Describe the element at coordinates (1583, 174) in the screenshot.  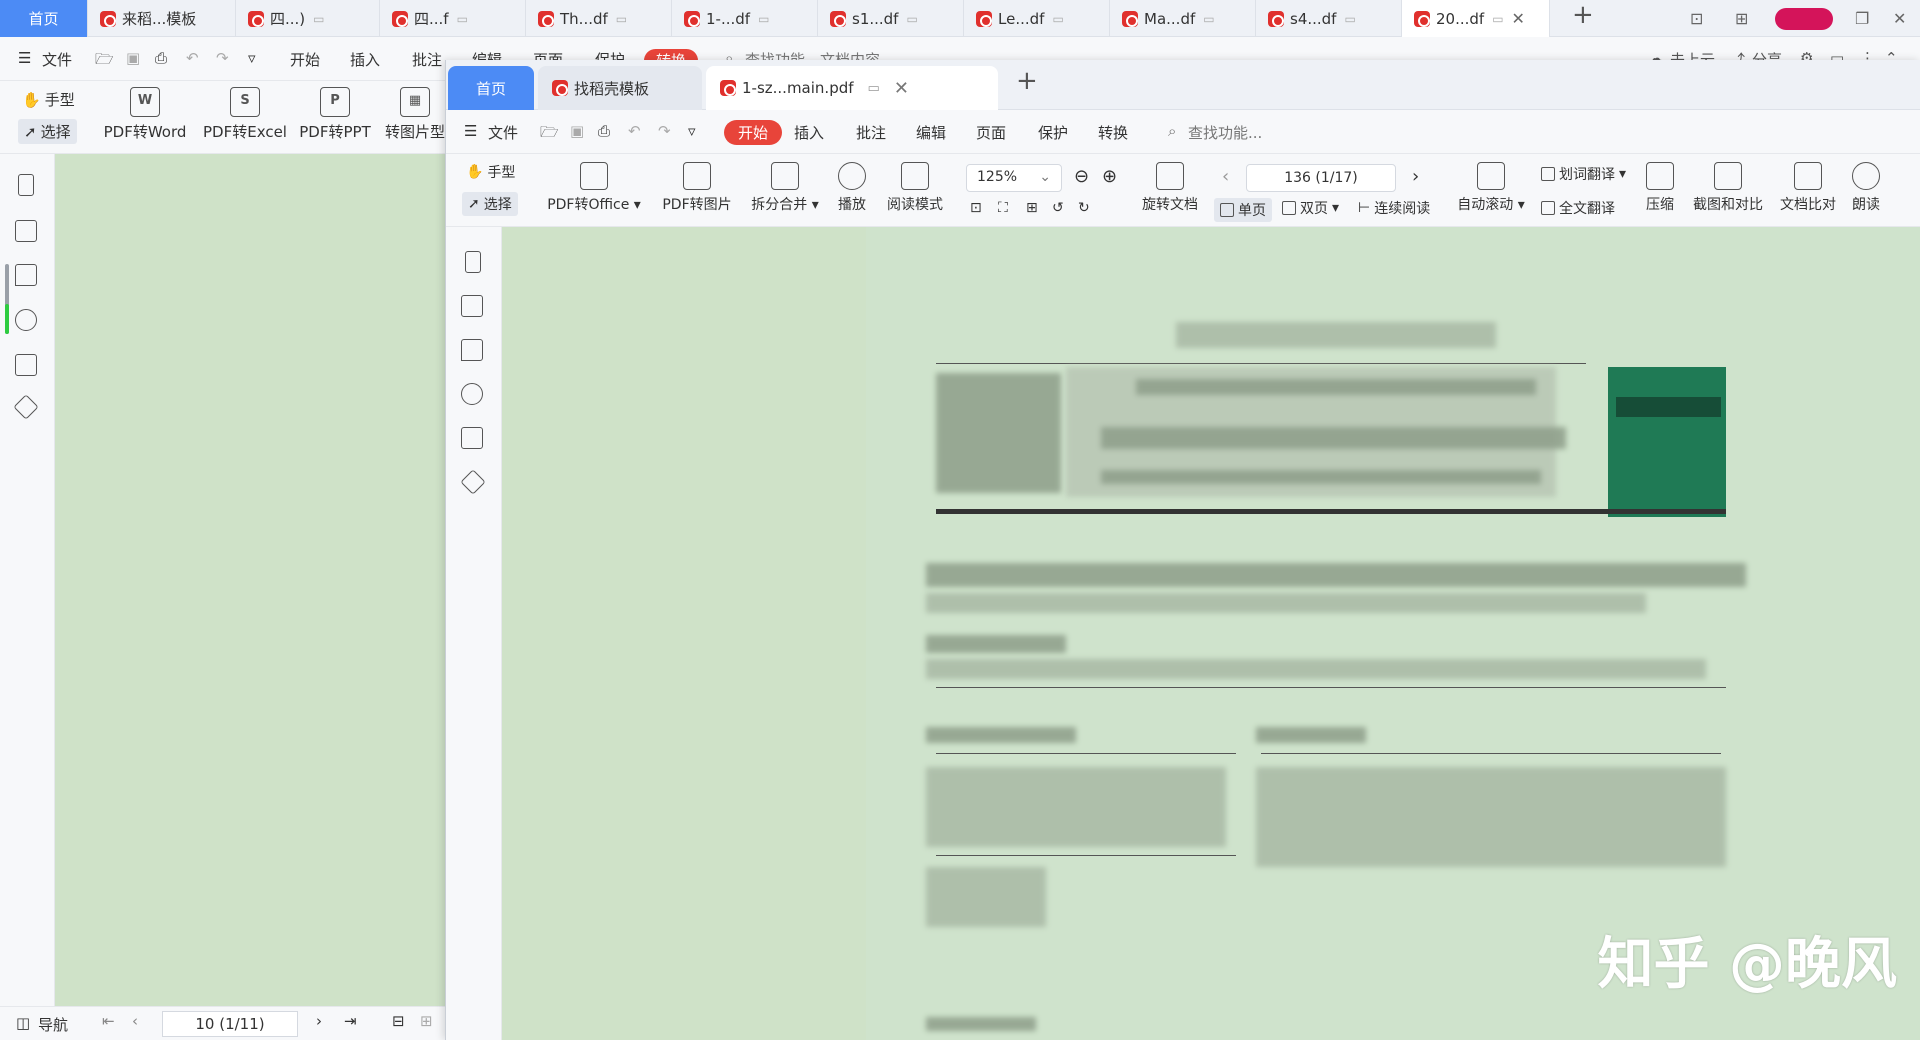
I see `word-translate-button: 划词翻译 ▾` at that location.